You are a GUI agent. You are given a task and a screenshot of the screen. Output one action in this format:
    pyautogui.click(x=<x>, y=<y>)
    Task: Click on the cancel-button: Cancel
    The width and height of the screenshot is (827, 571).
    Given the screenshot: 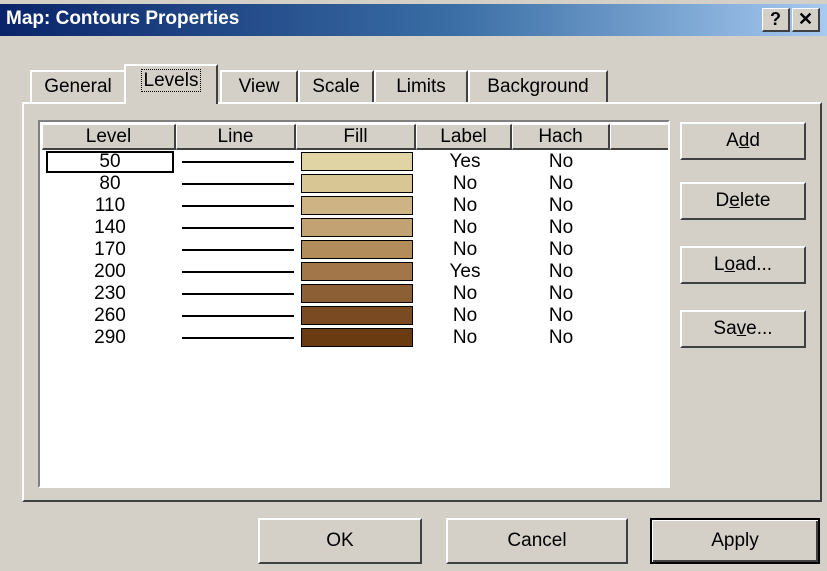 What is the action you would take?
    pyautogui.click(x=537, y=541)
    